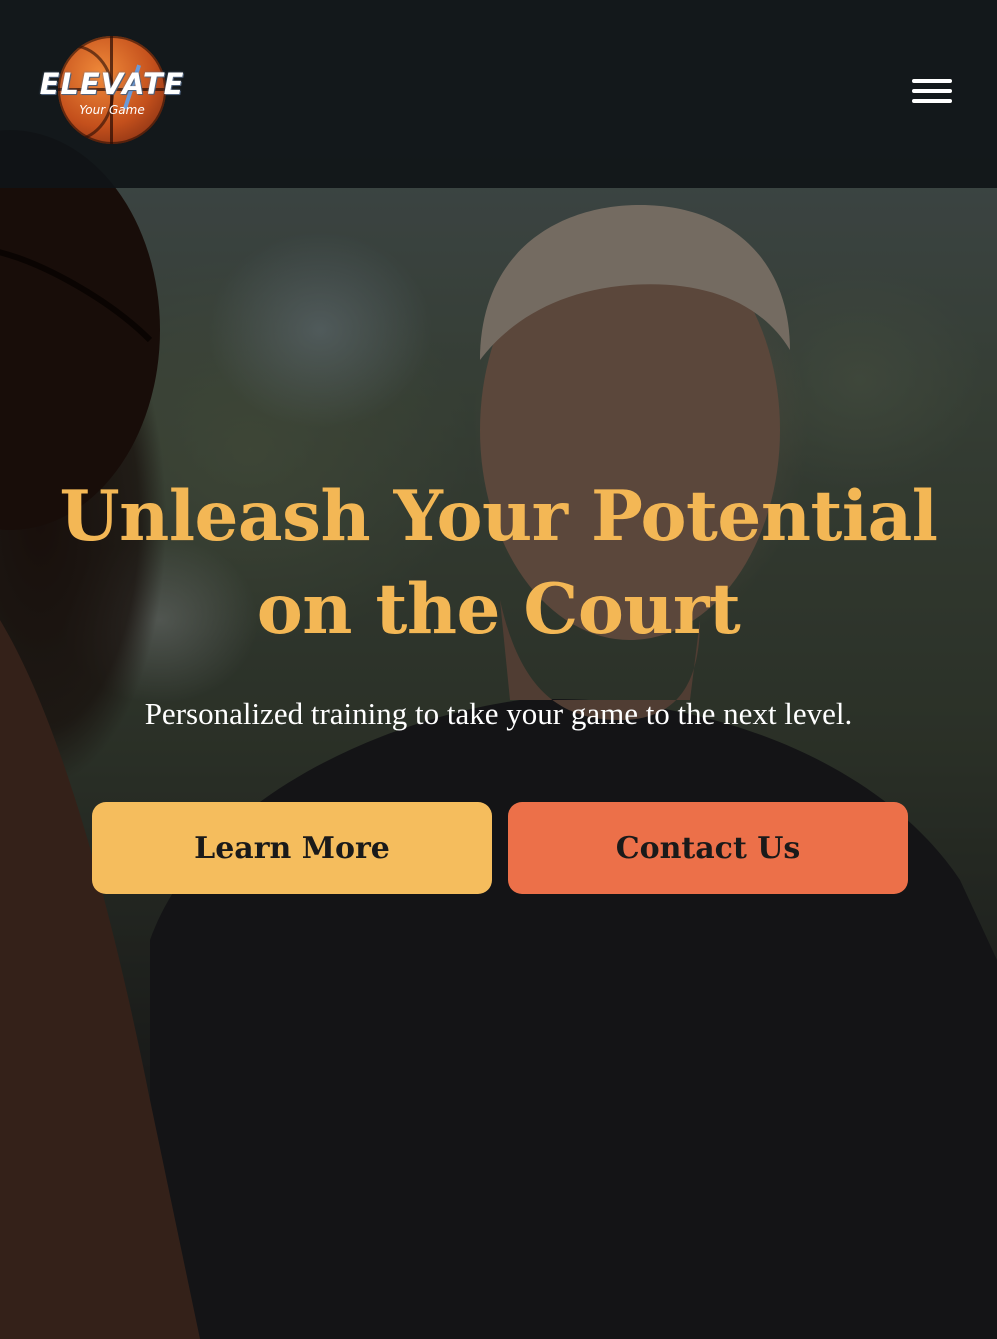  I want to click on hamburger-menu-icon, so click(932, 81).